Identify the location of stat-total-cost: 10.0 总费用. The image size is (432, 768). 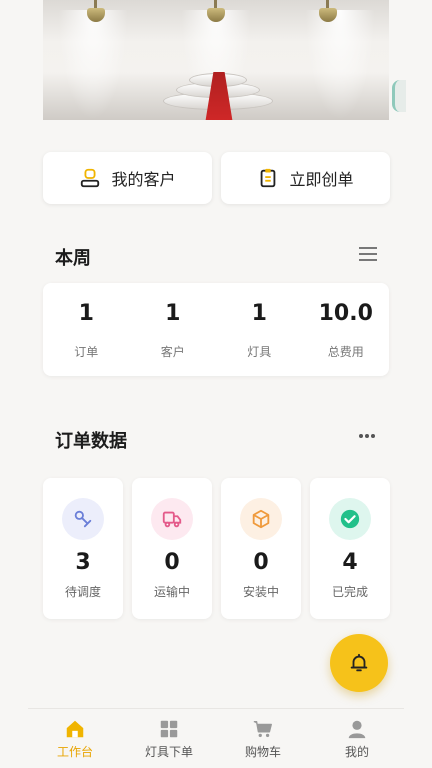
(346, 329).